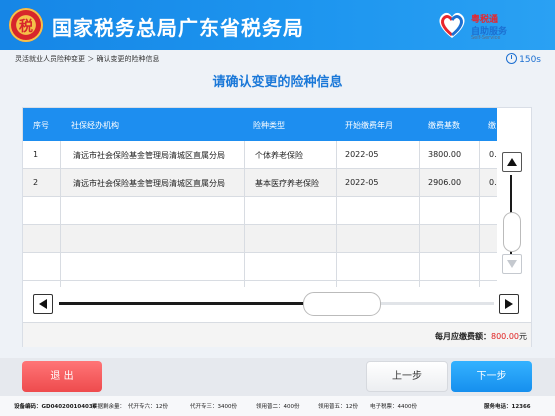  What do you see at coordinates (178, 28) in the screenshot?
I see `app-title: 国家税务总局广东省税务局` at bounding box center [178, 28].